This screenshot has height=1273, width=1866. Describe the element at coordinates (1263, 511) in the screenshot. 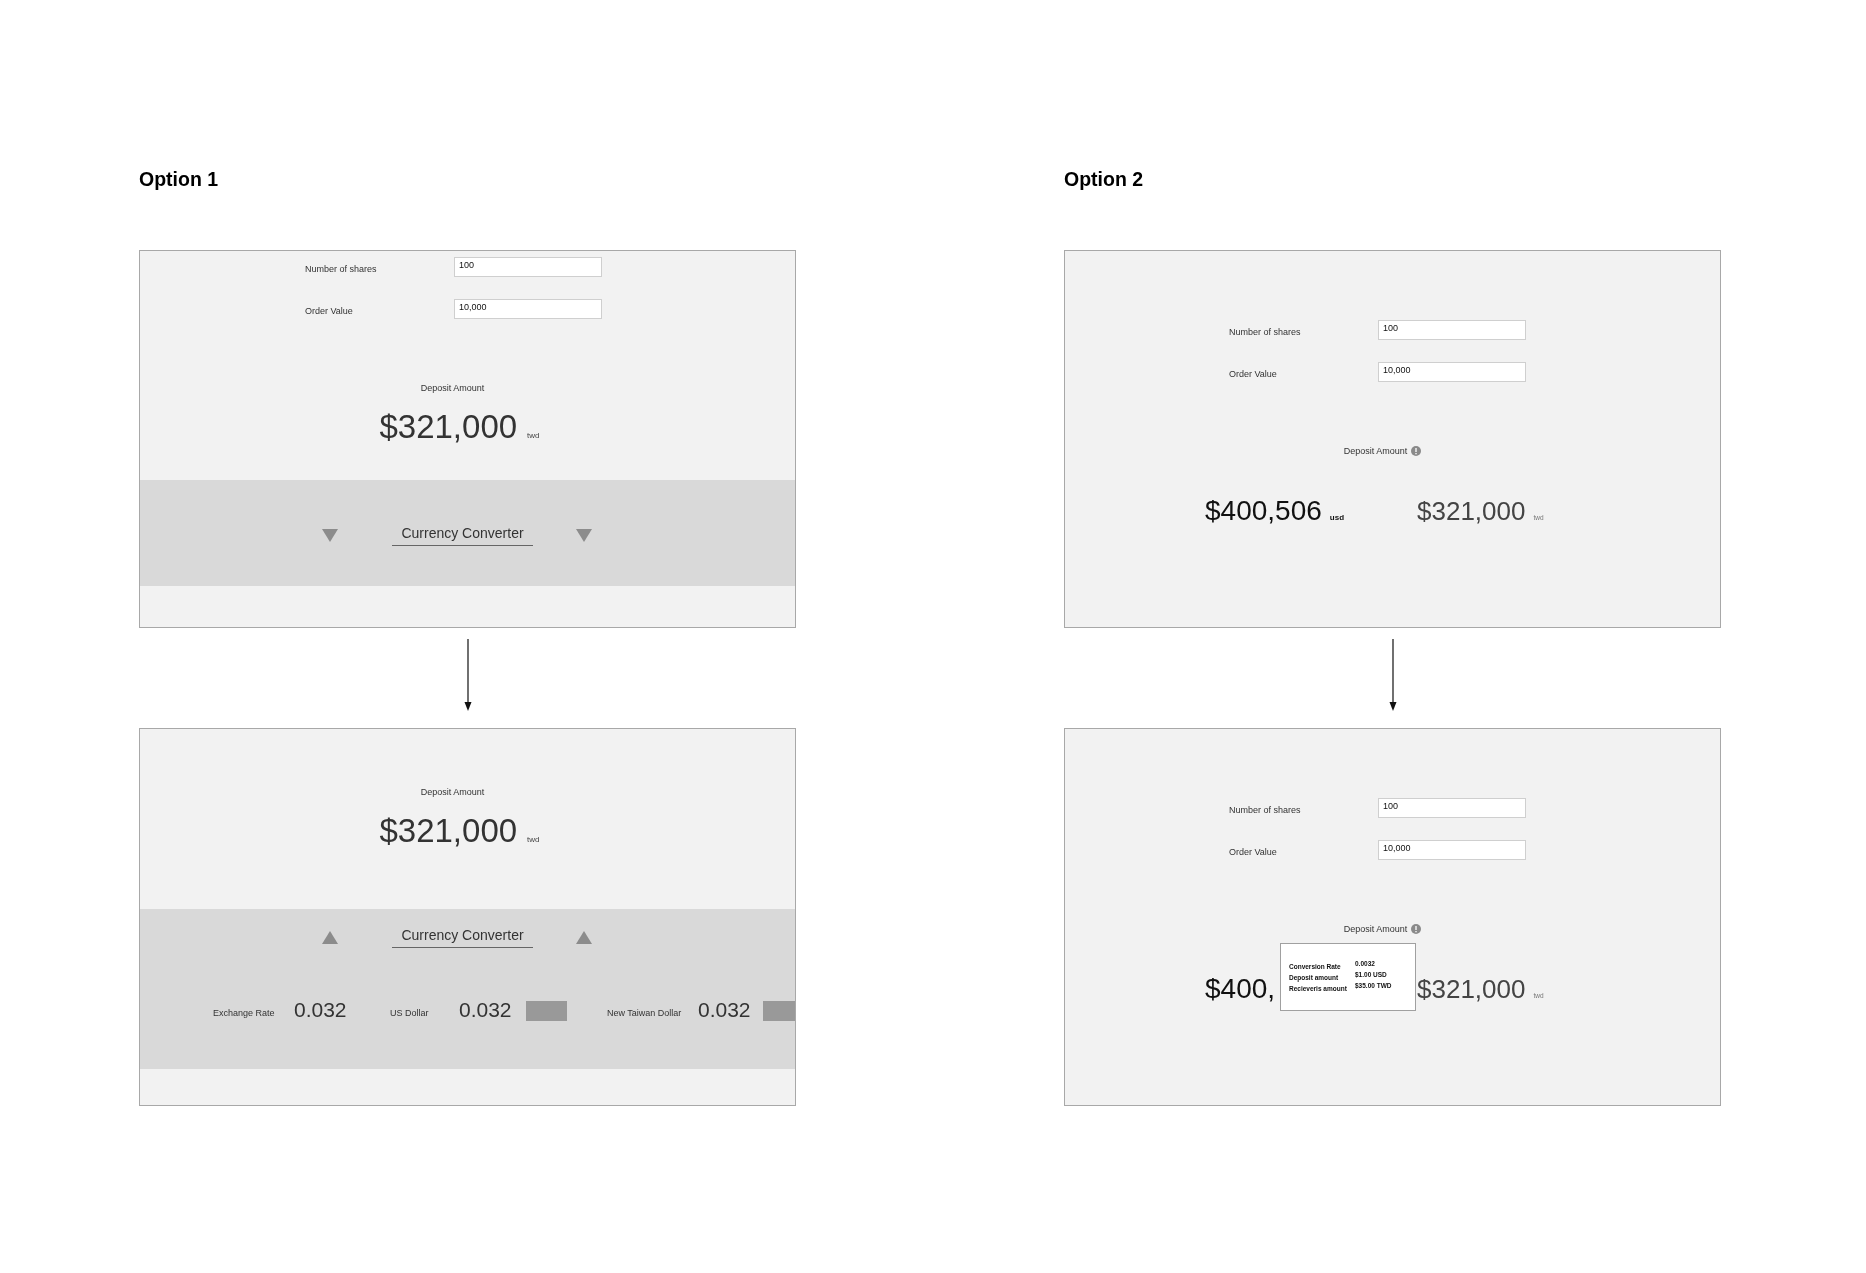

I see `deposit-amount: $400,506` at that location.